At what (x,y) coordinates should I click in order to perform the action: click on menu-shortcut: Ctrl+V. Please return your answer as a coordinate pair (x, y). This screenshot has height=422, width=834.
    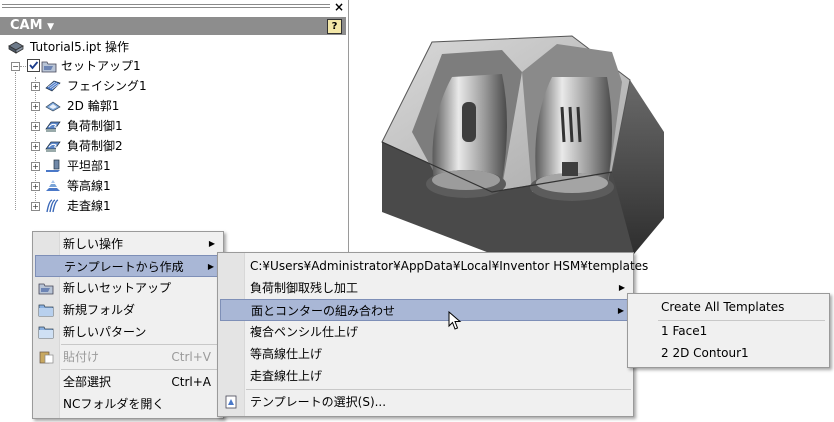
    Looking at the image, I should click on (191, 357).